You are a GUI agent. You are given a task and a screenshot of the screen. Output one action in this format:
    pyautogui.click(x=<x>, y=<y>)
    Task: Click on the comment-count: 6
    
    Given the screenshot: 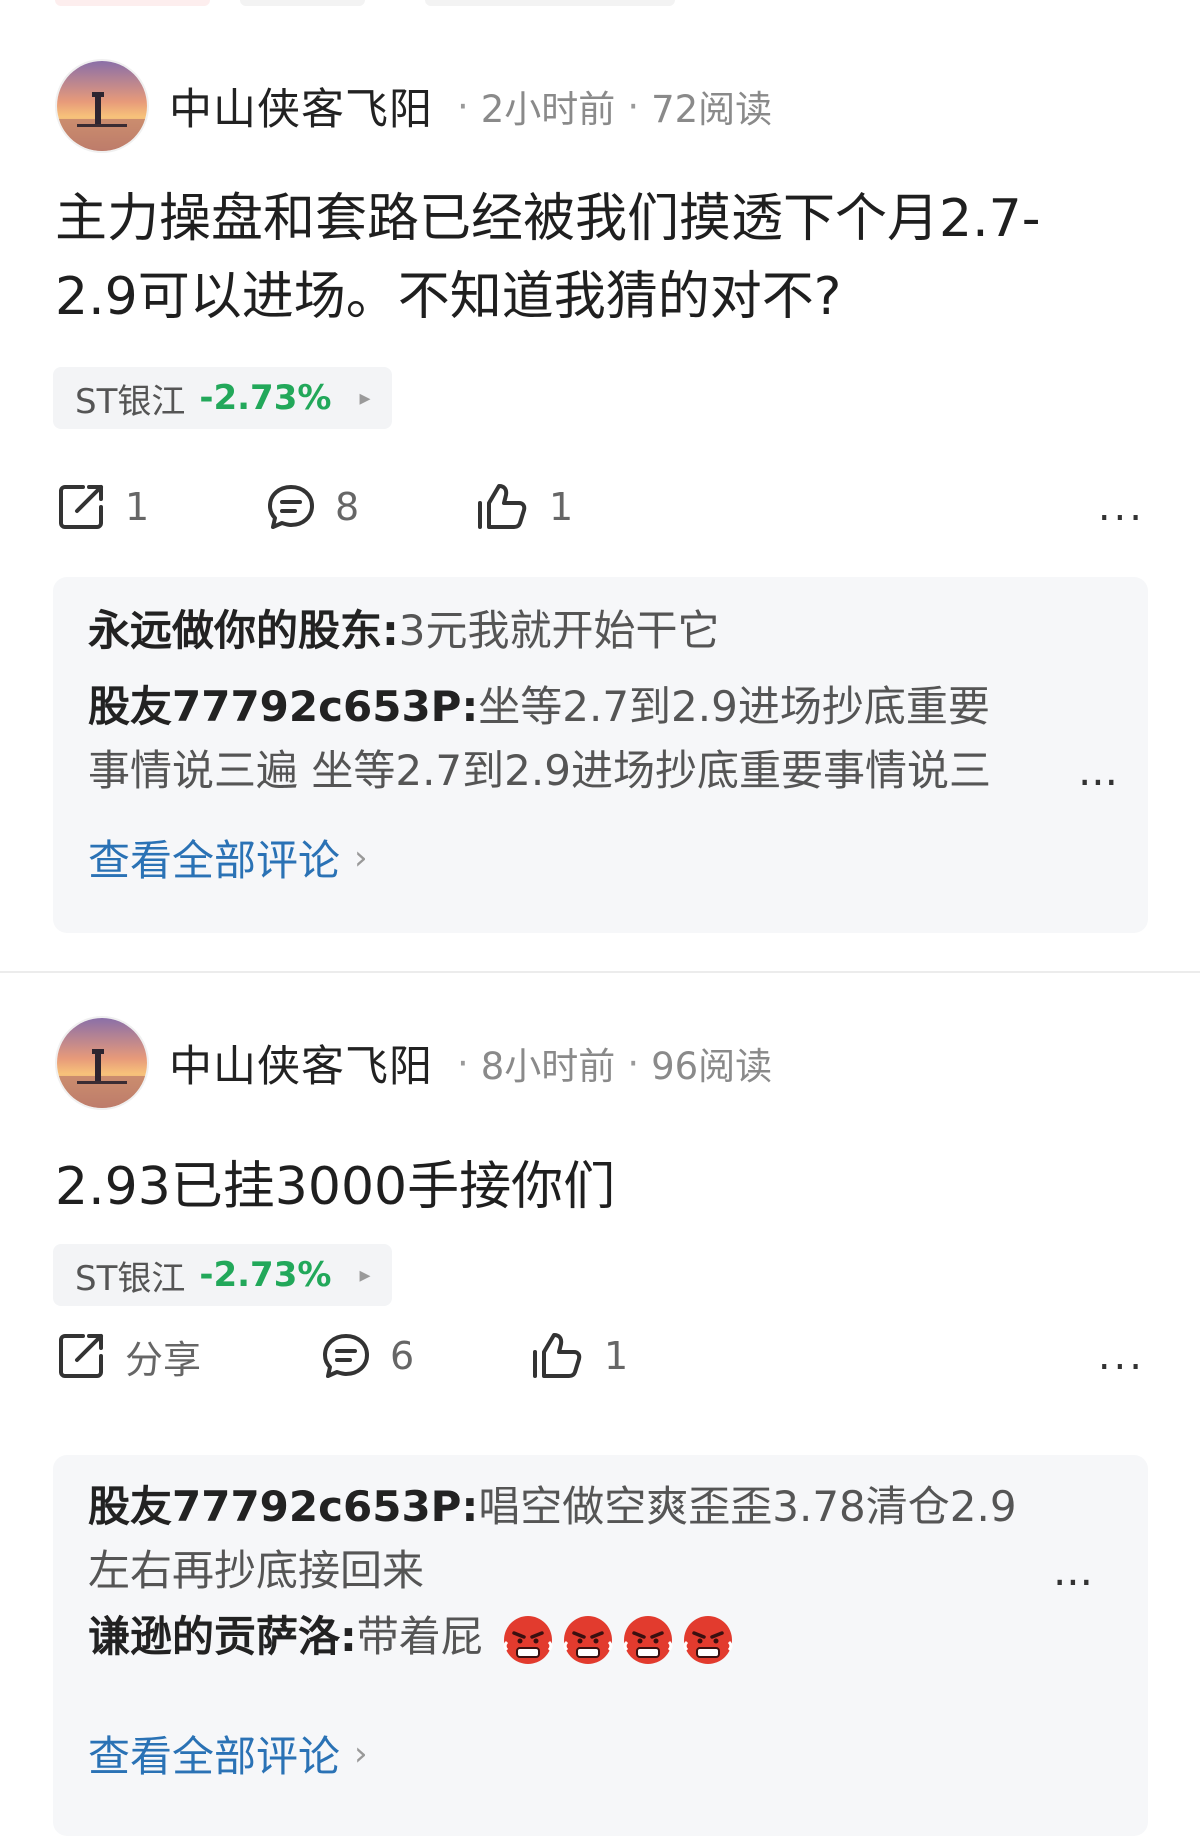 What is the action you would take?
    pyautogui.click(x=402, y=1356)
    